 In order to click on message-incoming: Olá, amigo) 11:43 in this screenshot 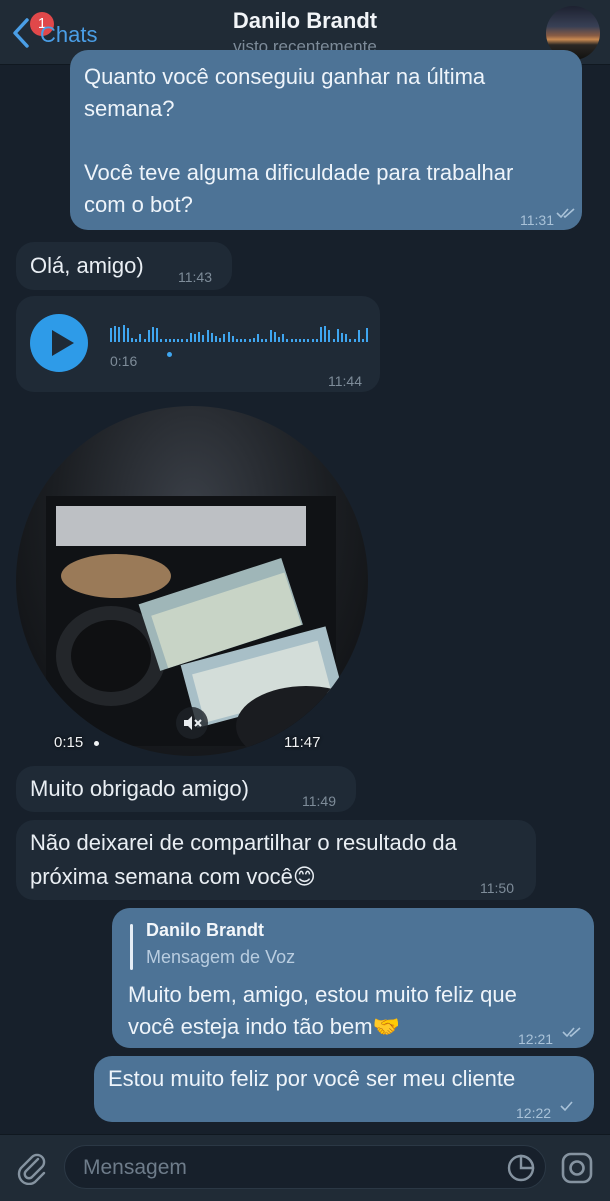, I will do `click(124, 266)`.